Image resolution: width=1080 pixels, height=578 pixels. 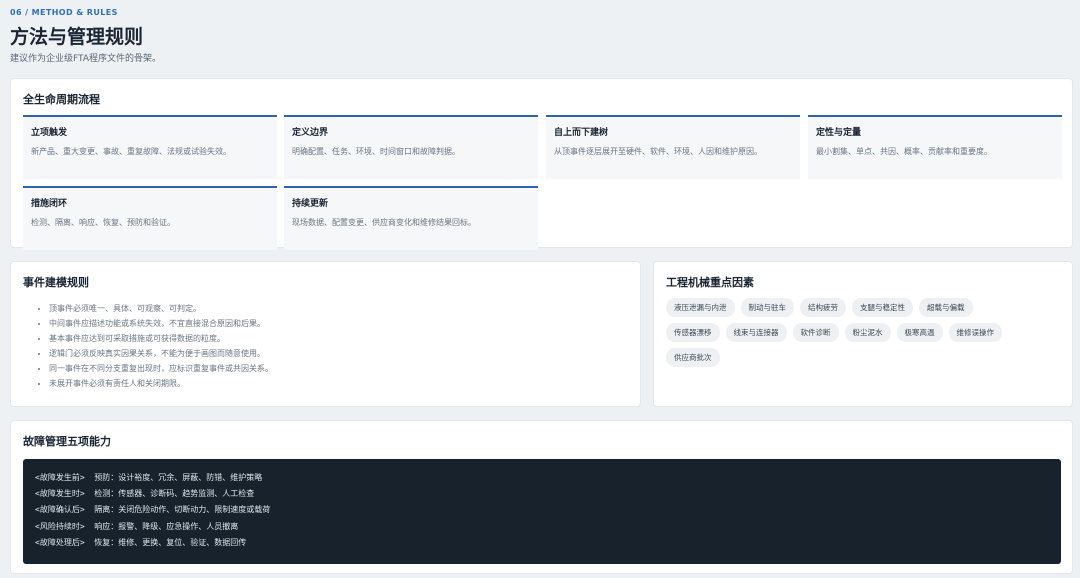 What do you see at coordinates (103, 222) in the screenshot?
I see `lifecycle-card-desc: 检测、隔离、响应、恢复、预防和验证。` at bounding box center [103, 222].